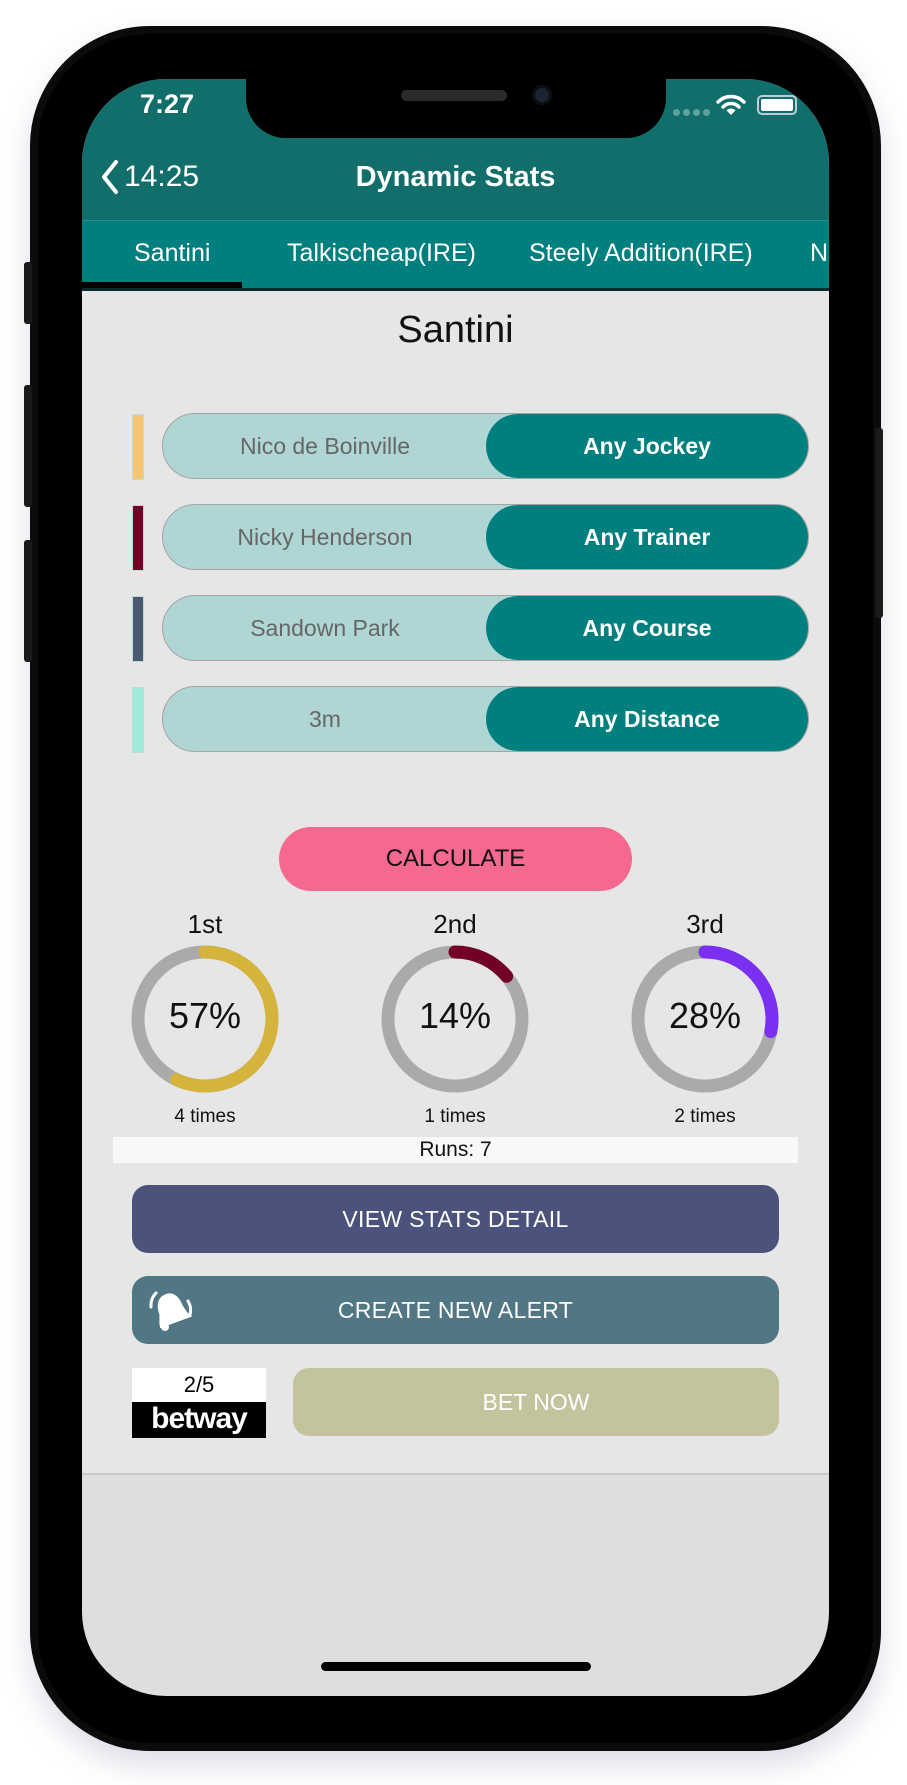 The height and width of the screenshot is (1785, 907). I want to click on volume-down-button, so click(28, 601).